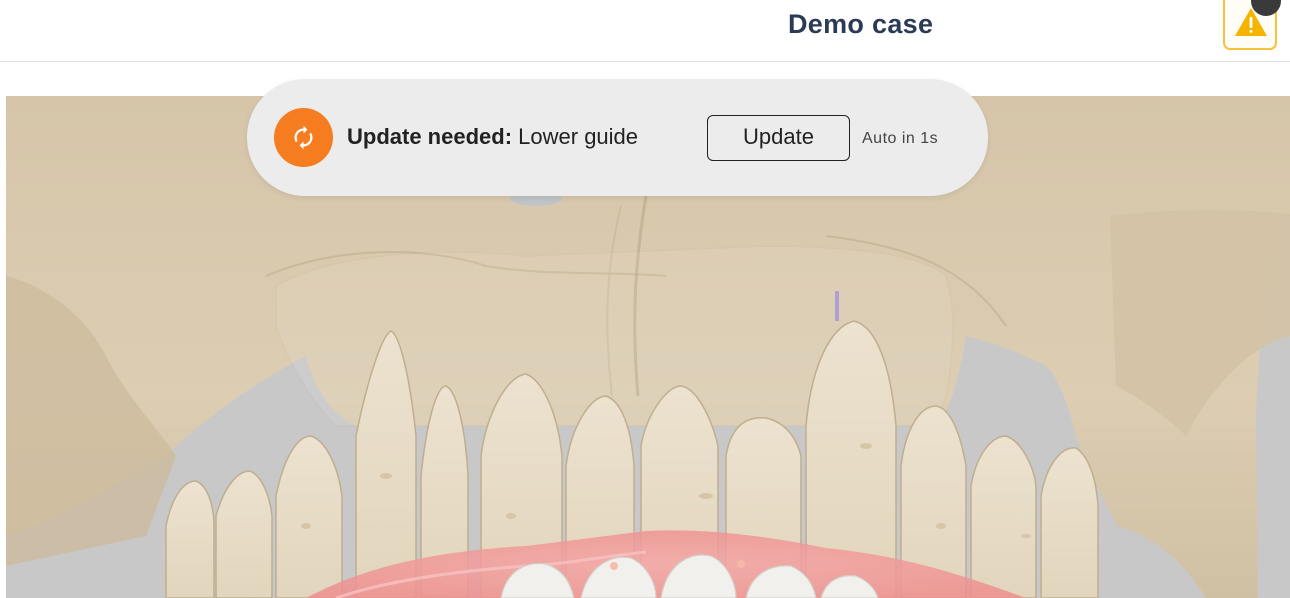 The height and width of the screenshot is (598, 1290). I want to click on toast-icon-circle, so click(303, 137).